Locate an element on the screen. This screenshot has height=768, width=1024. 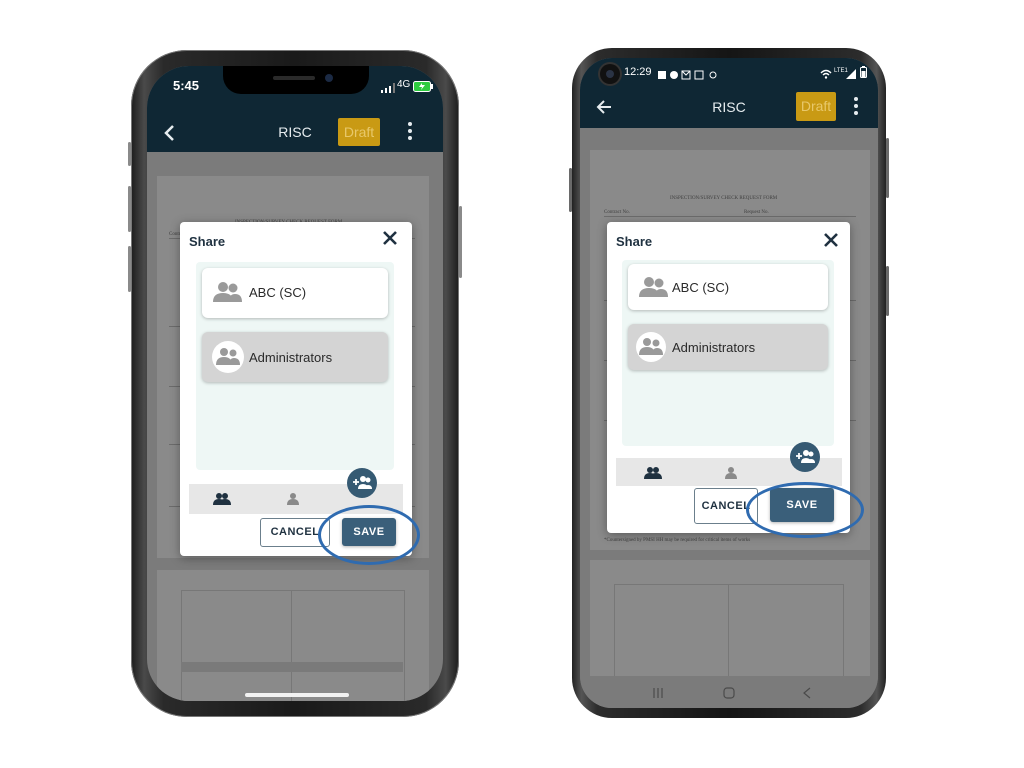
wifi-icon is located at coordinates (826, 75).